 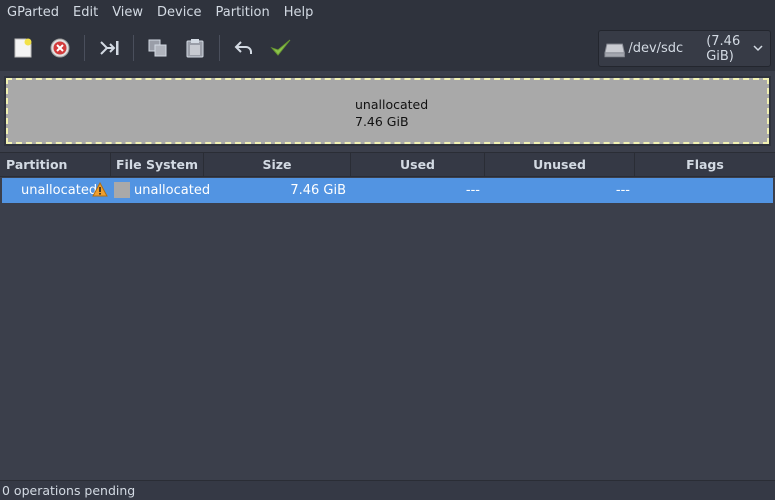 What do you see at coordinates (656, 48) in the screenshot?
I see `device-name: /dev/sdc` at bounding box center [656, 48].